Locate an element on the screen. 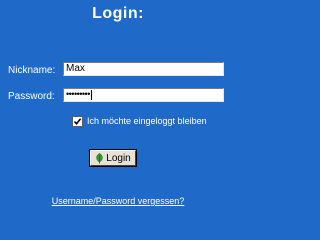 This screenshot has height=240, width=320. login-button: Login is located at coordinates (113, 158).